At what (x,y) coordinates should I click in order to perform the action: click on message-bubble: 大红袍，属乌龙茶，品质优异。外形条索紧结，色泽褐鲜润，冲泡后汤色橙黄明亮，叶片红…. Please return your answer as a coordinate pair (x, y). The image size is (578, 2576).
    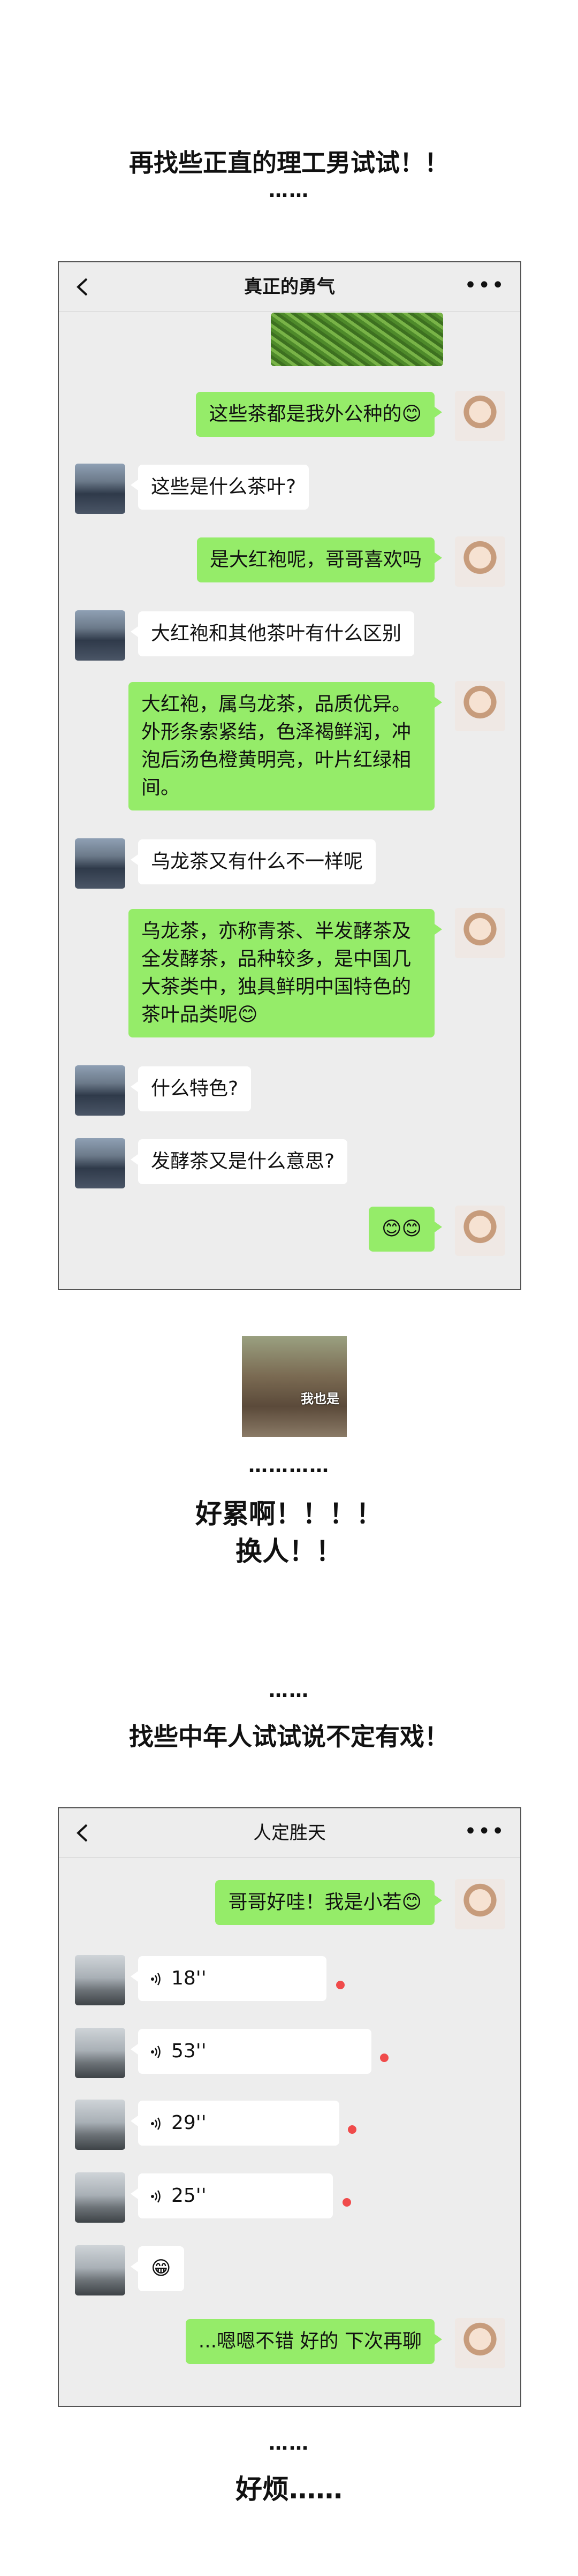
    Looking at the image, I should click on (285, 746).